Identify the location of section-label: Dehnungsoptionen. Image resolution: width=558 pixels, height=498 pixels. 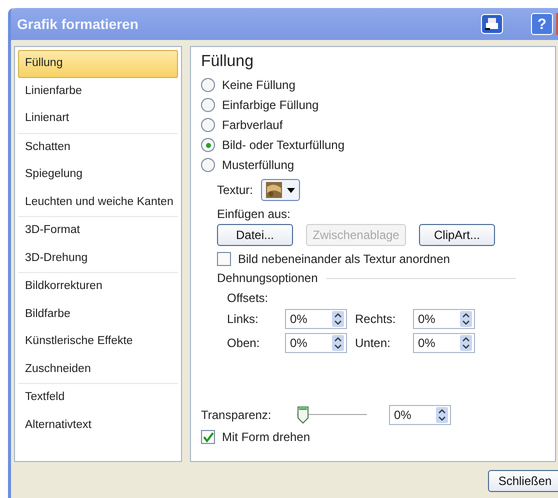
(267, 278).